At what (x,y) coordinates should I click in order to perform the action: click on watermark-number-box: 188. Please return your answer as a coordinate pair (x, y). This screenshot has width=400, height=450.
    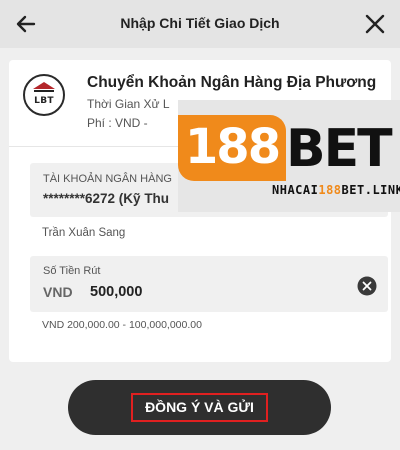
    Looking at the image, I should click on (232, 148).